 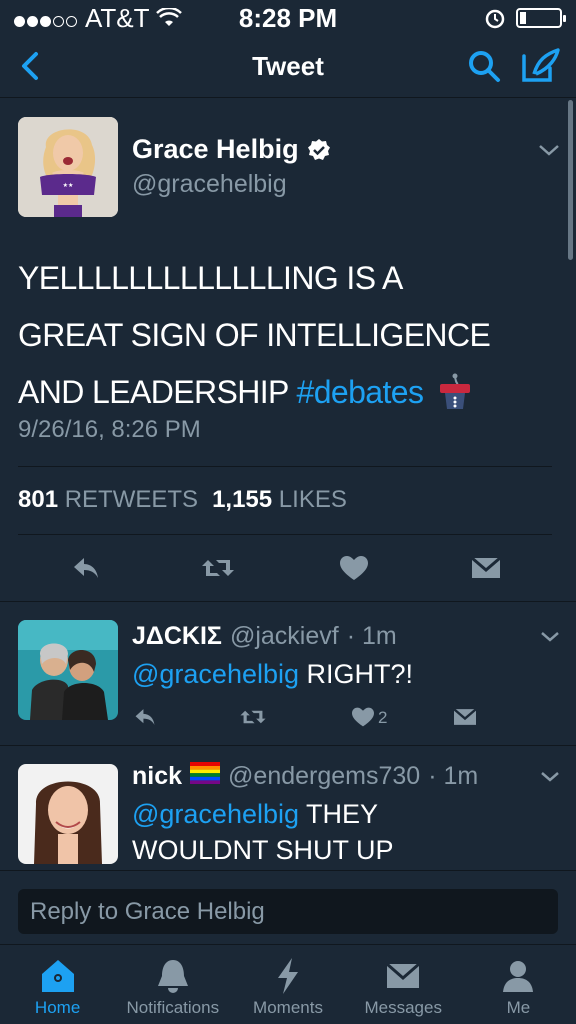 I want to click on tab-label: Notifications, so click(x=173, y=1007).